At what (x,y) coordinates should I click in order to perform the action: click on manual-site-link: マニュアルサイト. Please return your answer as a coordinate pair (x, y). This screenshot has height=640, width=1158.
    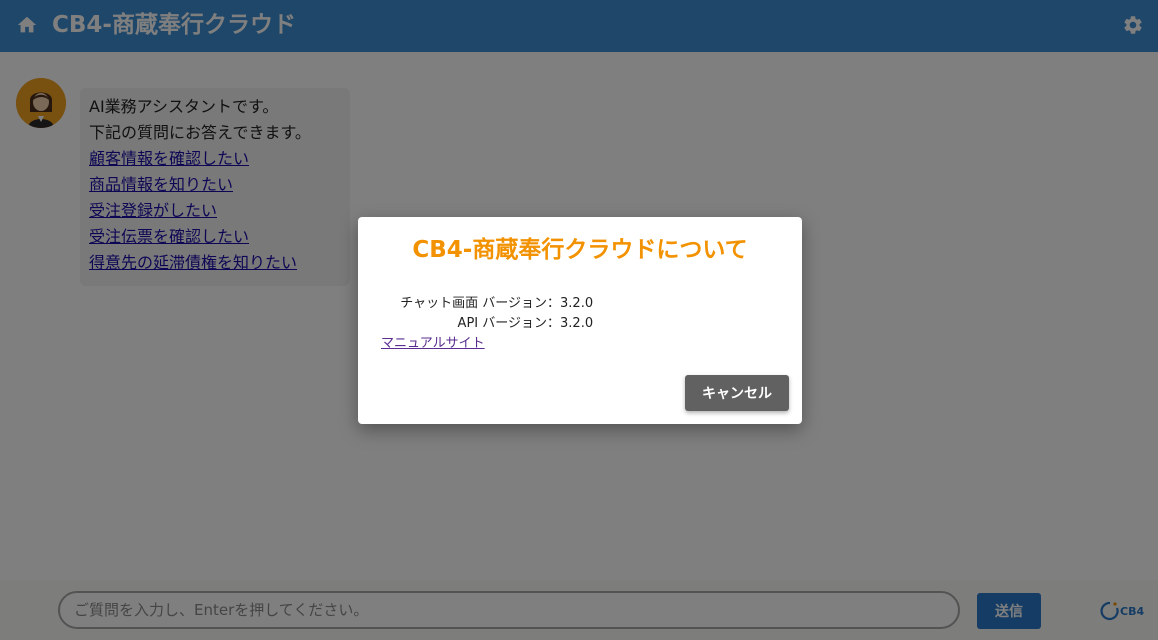
    Looking at the image, I should click on (433, 344).